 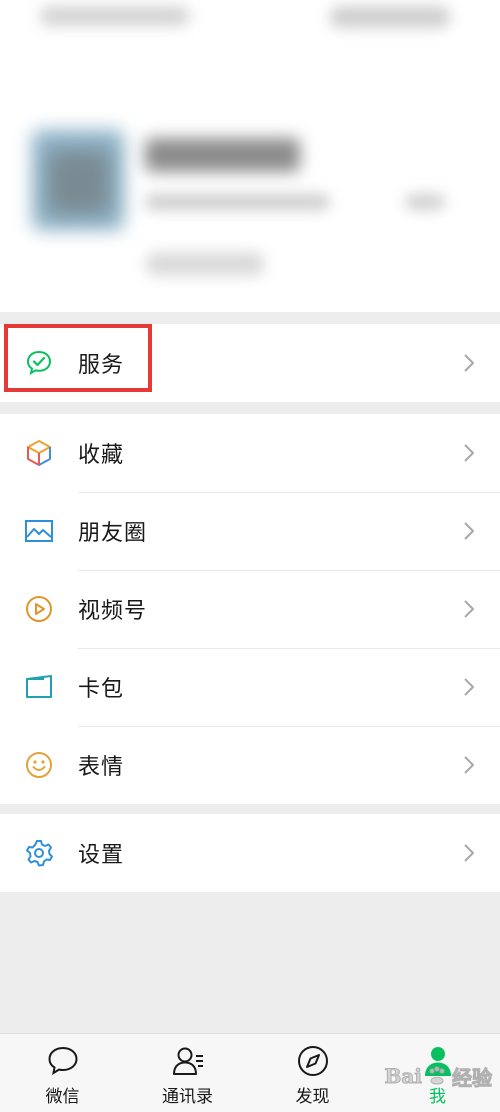 I want to click on blurred-status-button, so click(x=205, y=264).